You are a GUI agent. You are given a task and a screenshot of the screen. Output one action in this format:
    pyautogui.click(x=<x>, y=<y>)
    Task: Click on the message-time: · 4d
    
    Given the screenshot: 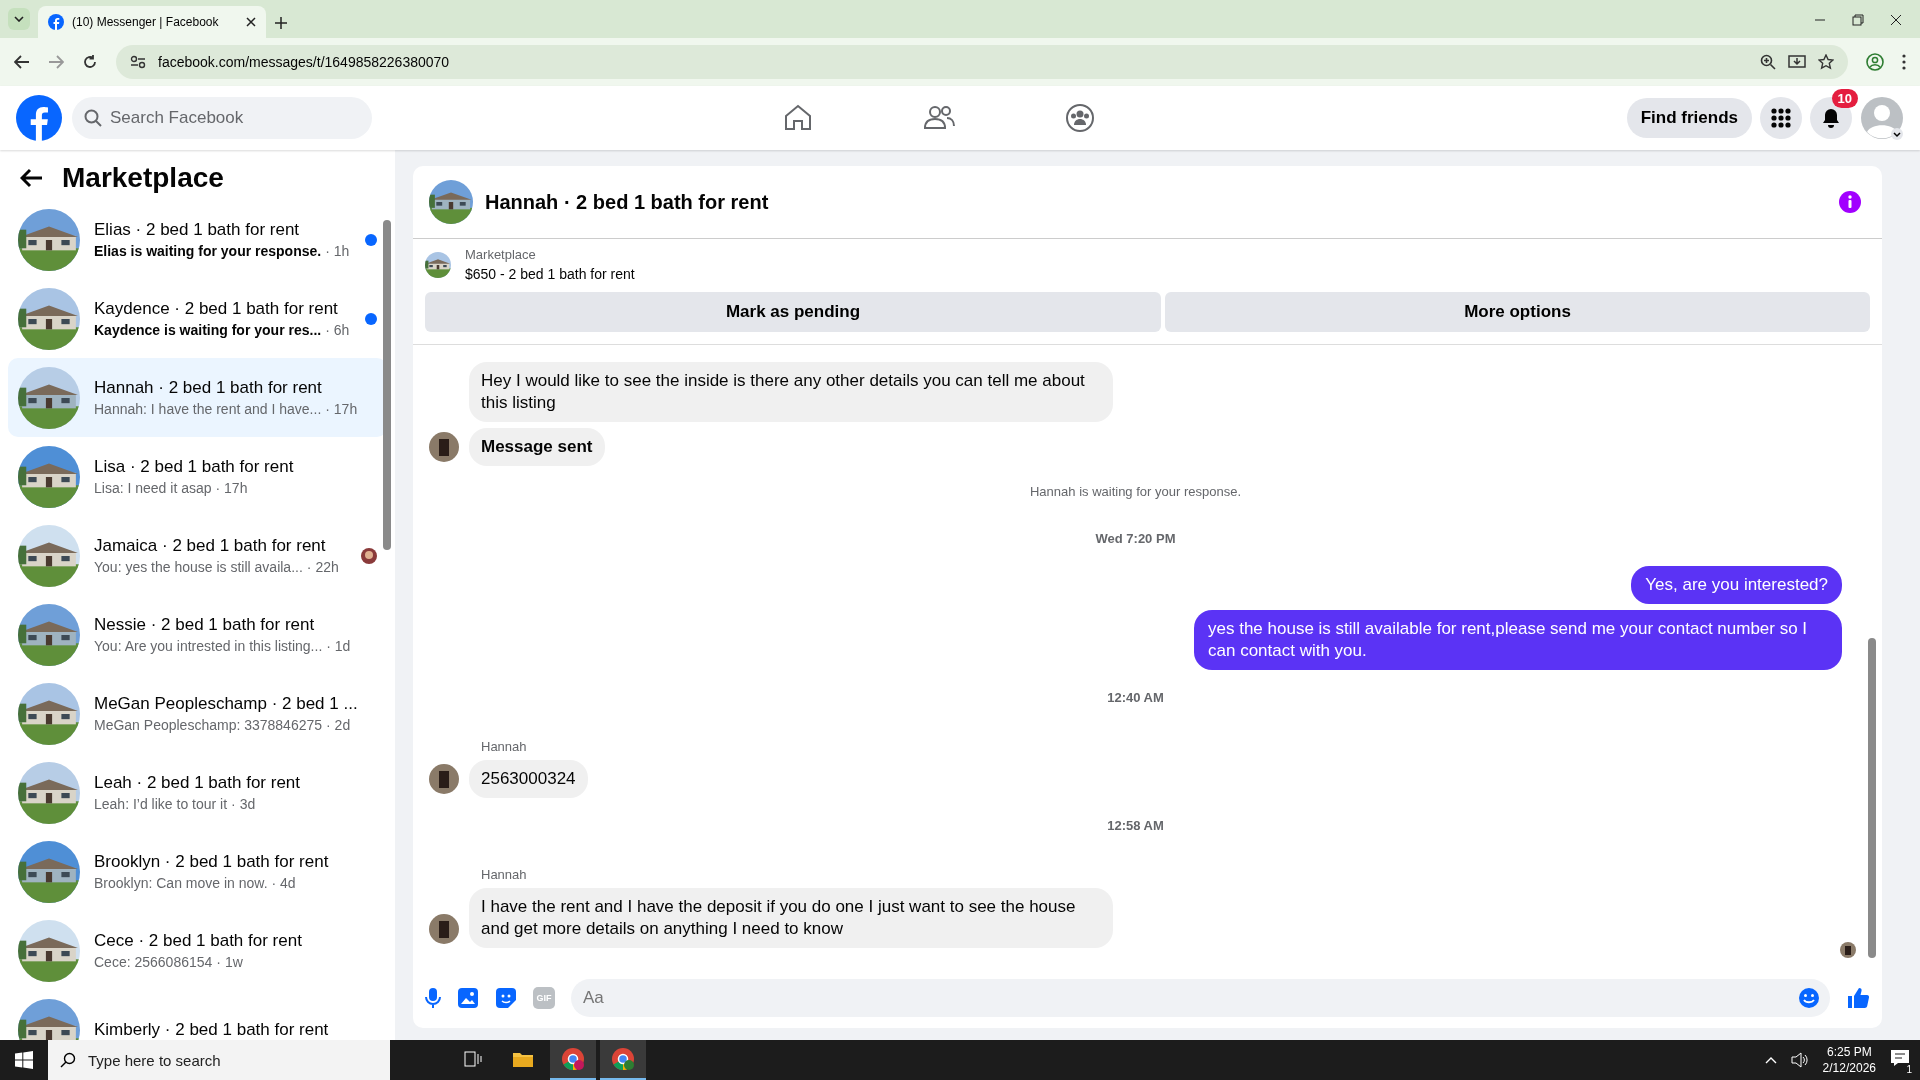 What is the action you would take?
    pyautogui.click(x=283, y=883)
    